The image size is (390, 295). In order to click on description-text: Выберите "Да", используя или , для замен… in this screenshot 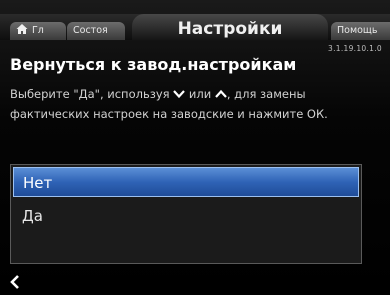, I will do `click(196, 104)`.